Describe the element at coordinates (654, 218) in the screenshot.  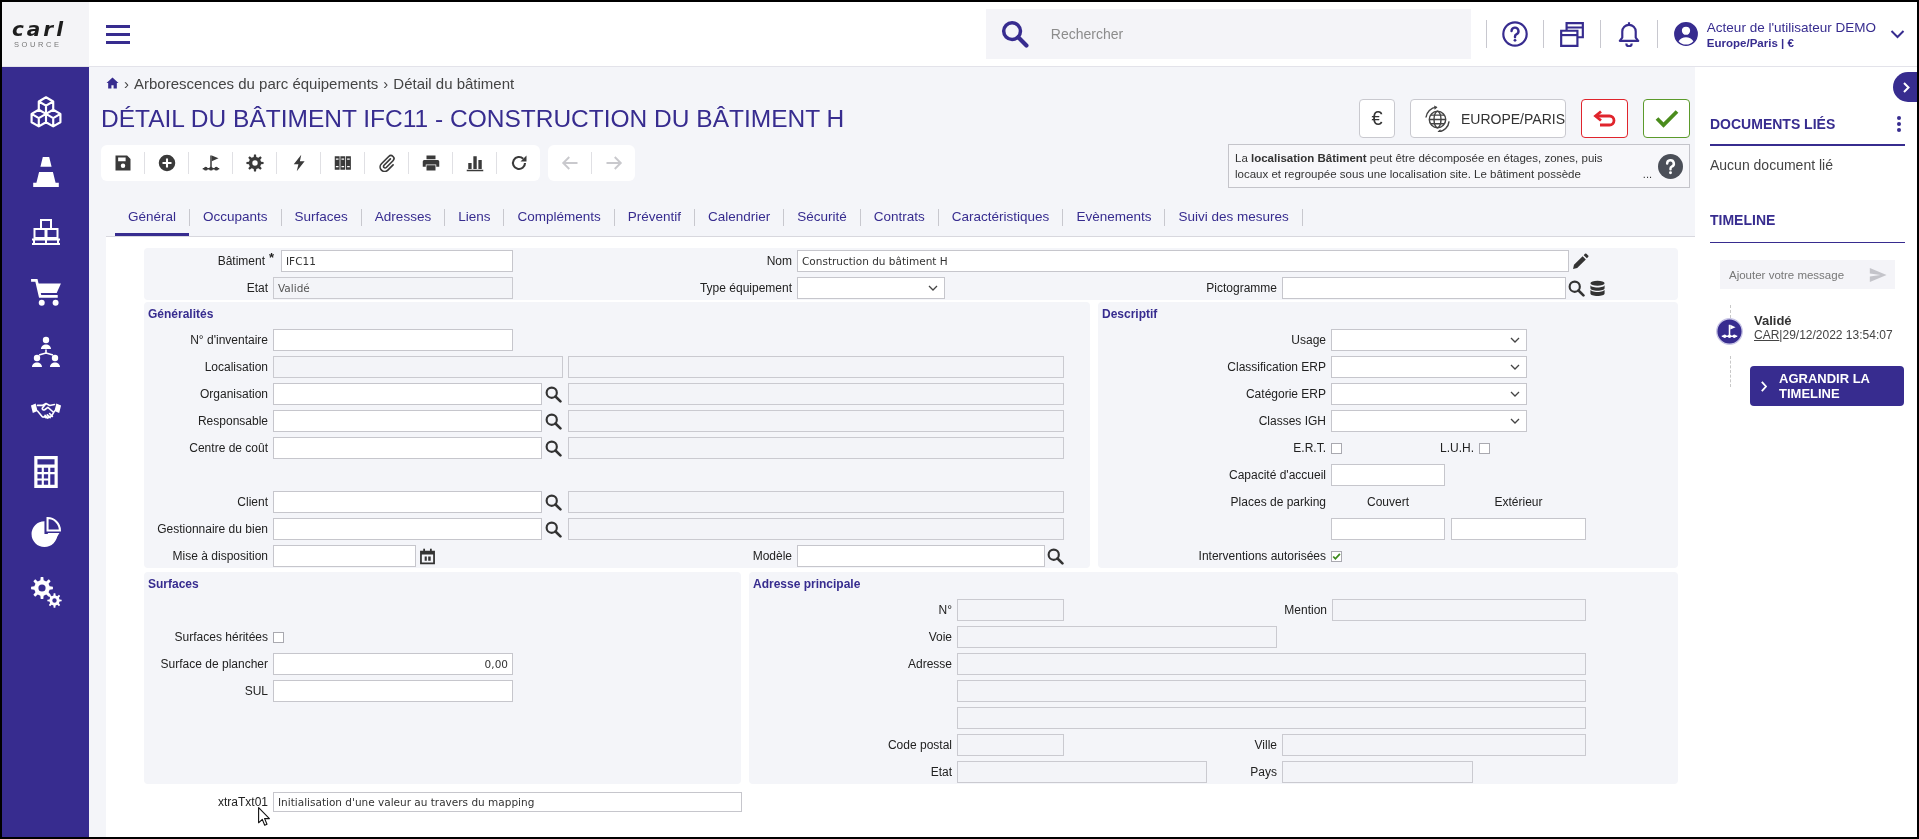
I see `tab: Préventif` at that location.